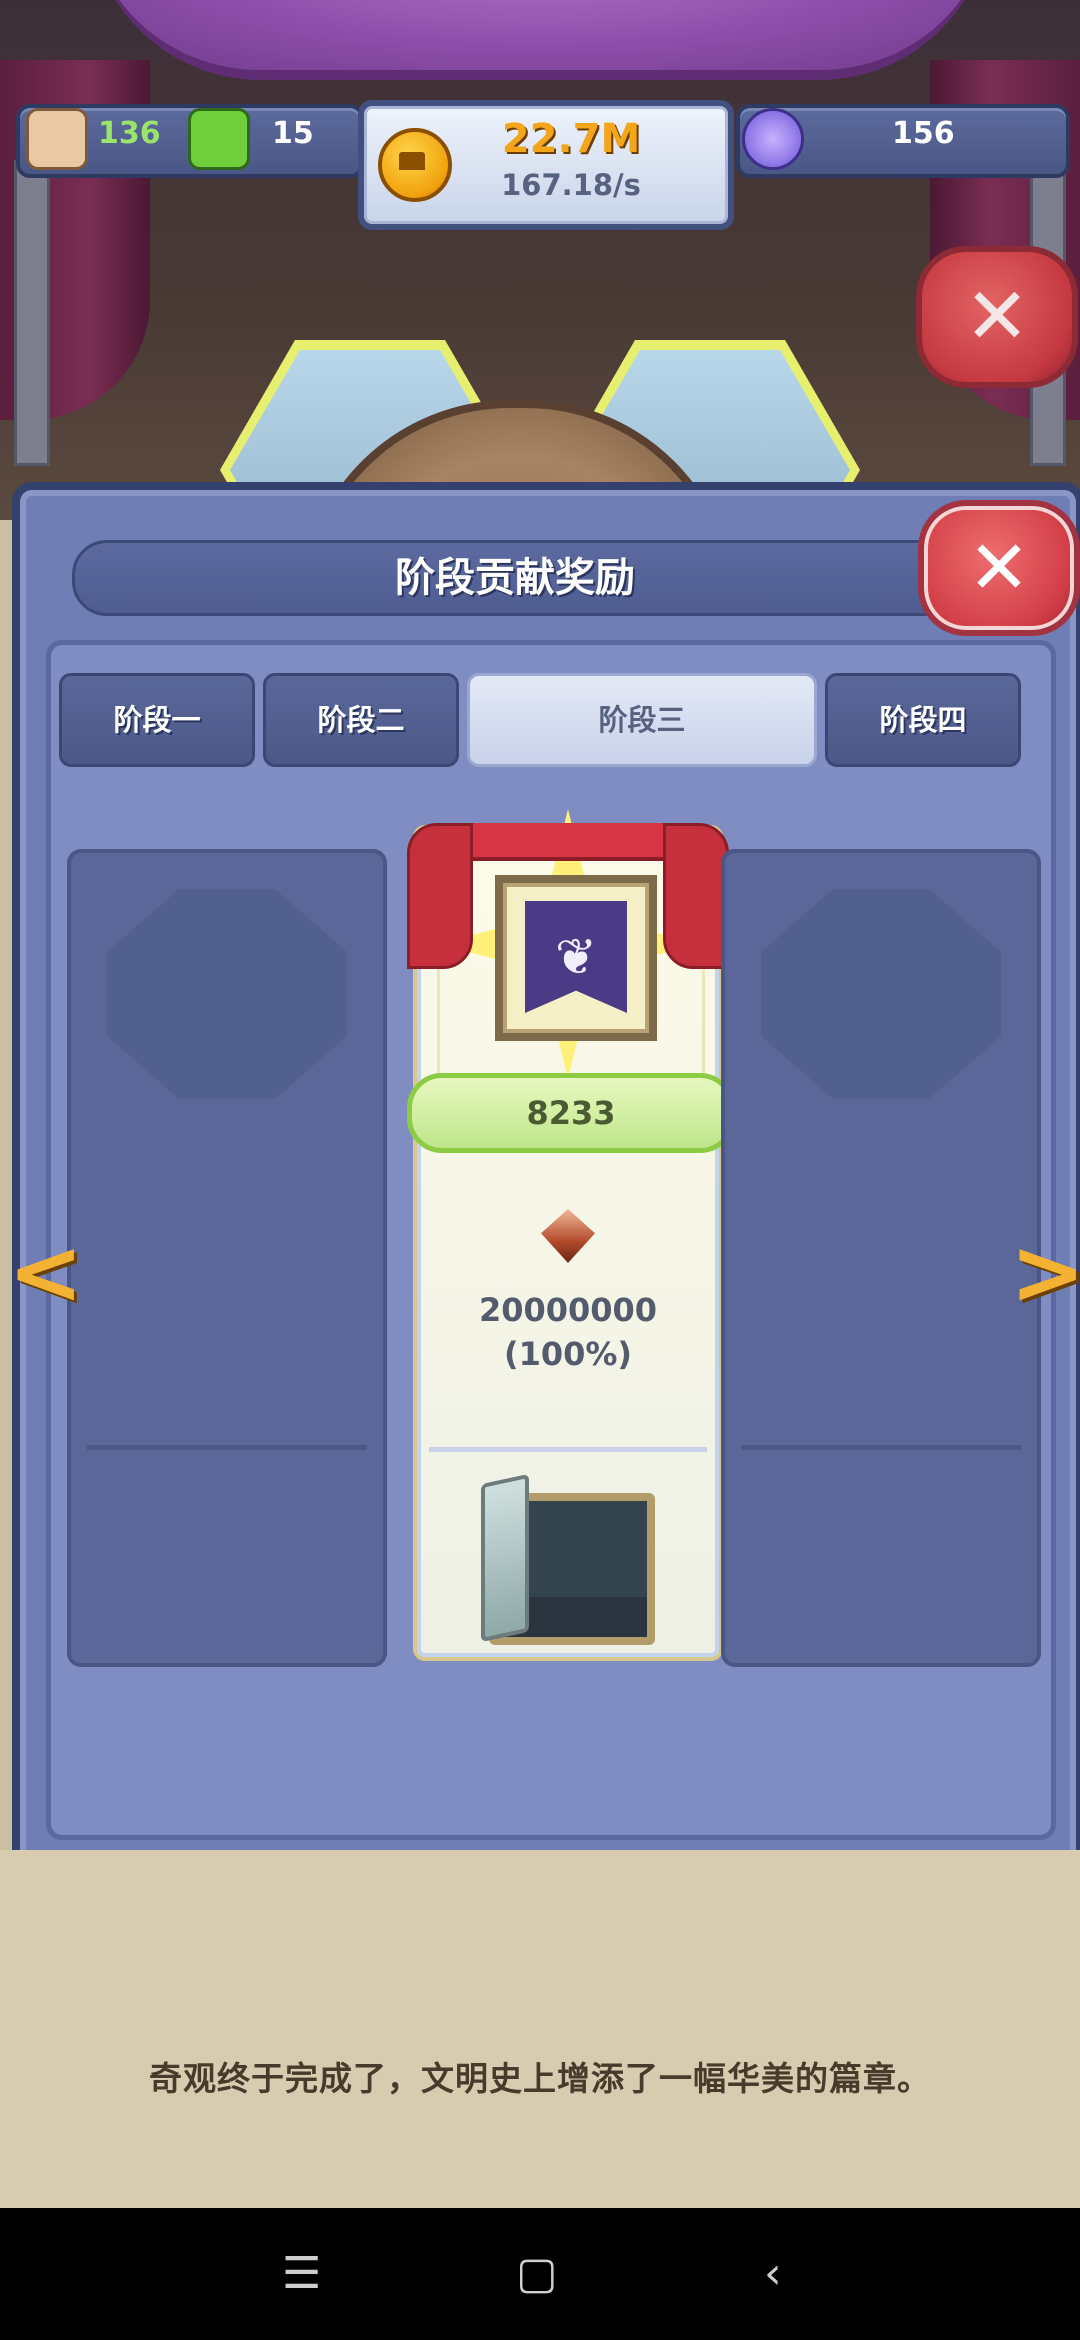 The height and width of the screenshot is (2340, 1080). Describe the element at coordinates (773, 2273) in the screenshot. I see `back-icon: ‹` at that location.